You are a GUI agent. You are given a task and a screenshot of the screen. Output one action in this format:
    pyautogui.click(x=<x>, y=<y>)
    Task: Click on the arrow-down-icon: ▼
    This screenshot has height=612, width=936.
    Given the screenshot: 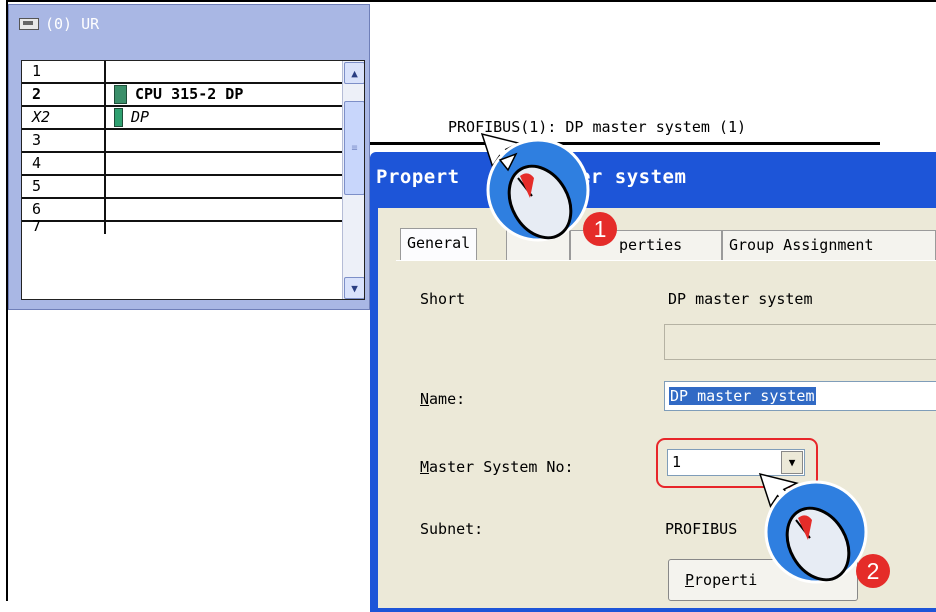 What is the action you would take?
    pyautogui.click(x=354, y=288)
    